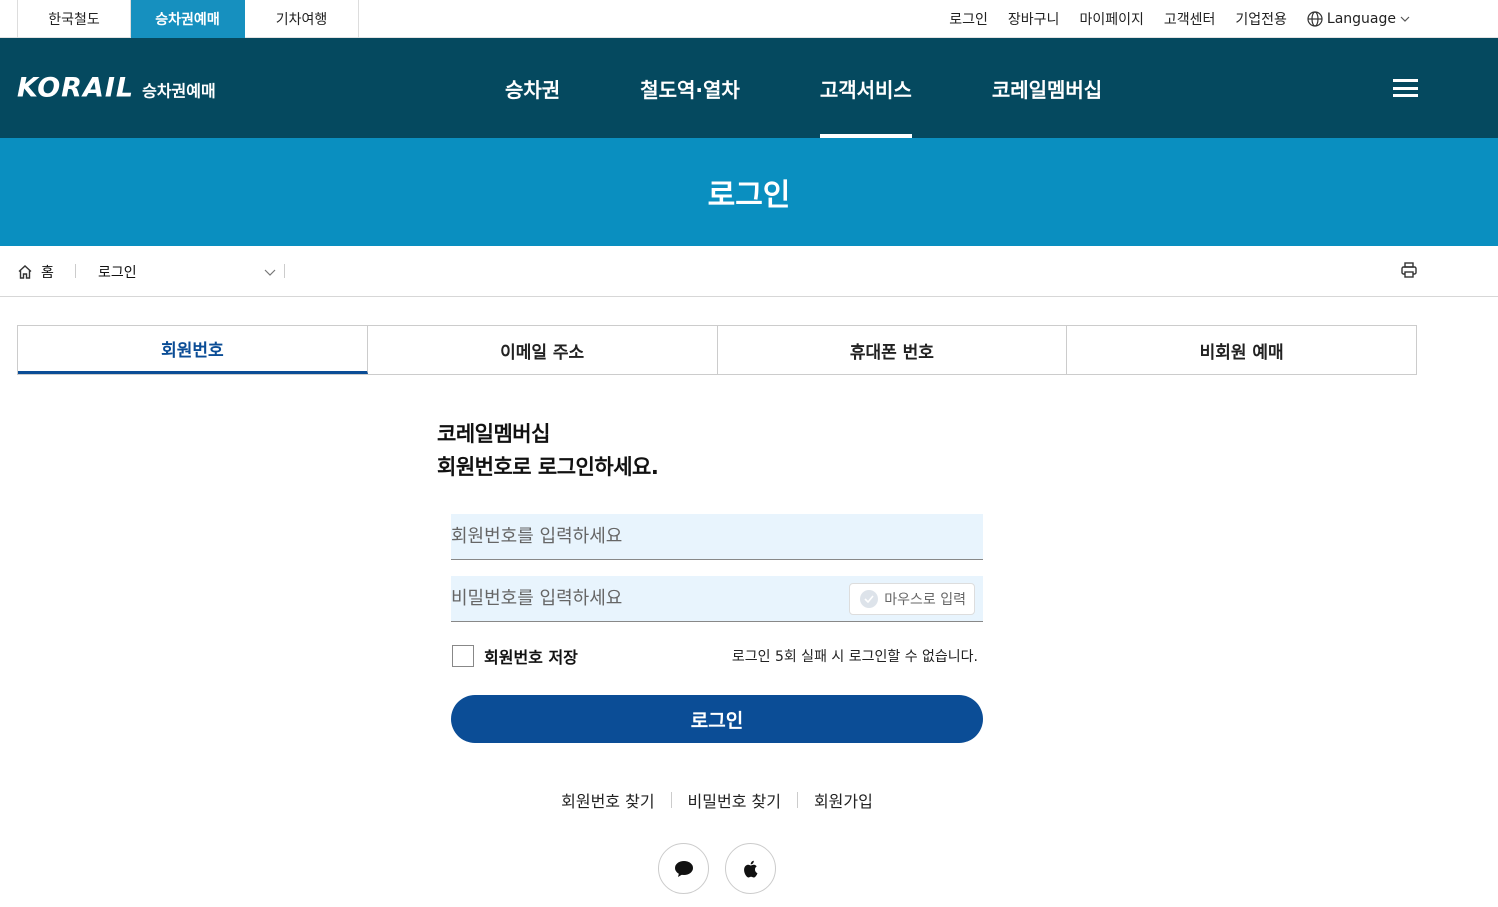 Image resolution: width=1498 pixels, height=907 pixels. Describe the element at coordinates (717, 868) in the screenshot. I see `social-login` at that location.